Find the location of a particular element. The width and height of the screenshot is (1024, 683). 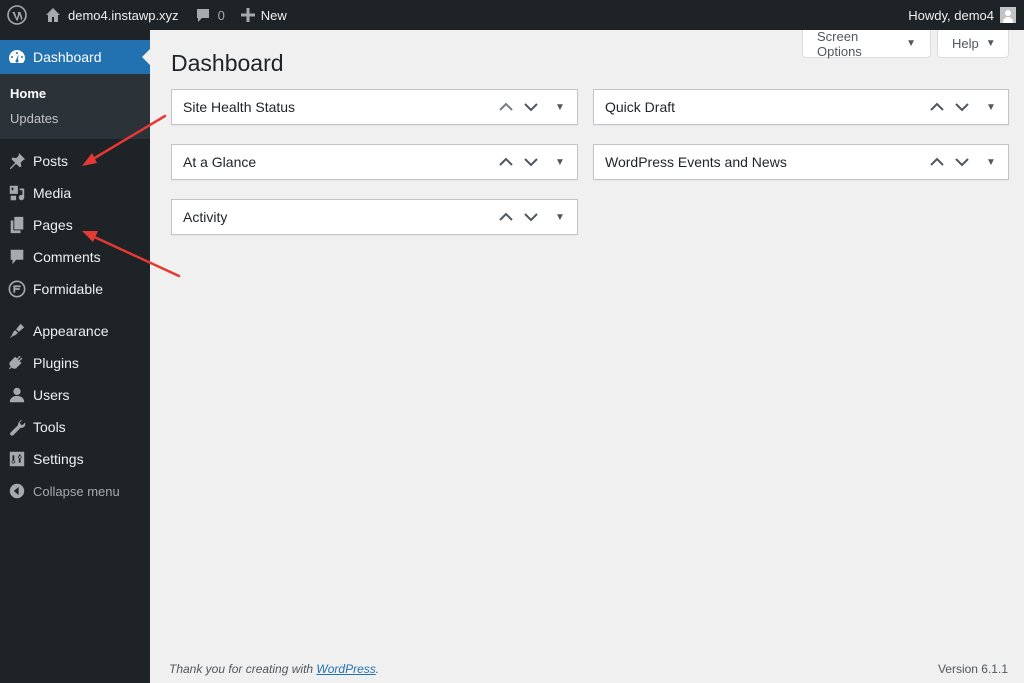

page-title: Dashboard is located at coordinates (227, 63).